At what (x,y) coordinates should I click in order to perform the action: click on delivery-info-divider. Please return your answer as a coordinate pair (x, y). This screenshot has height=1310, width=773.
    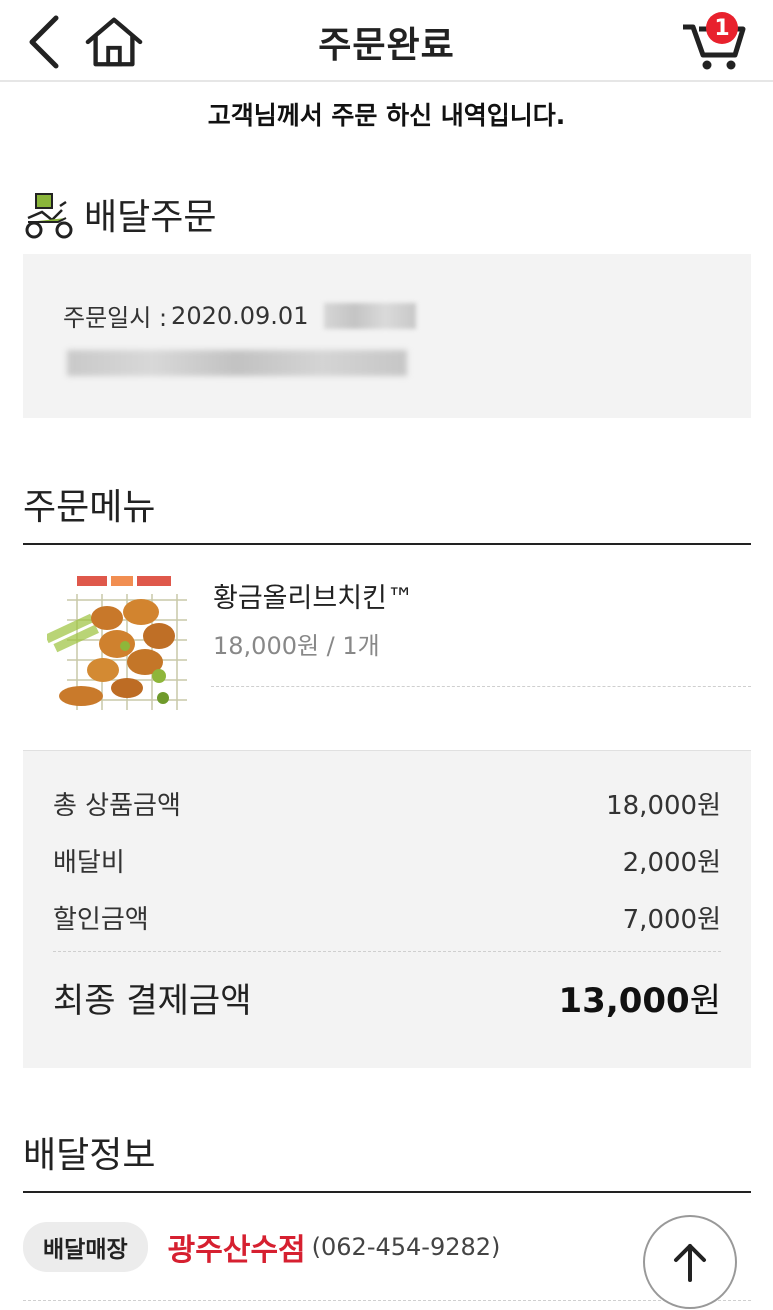
    Looking at the image, I should click on (387, 1192).